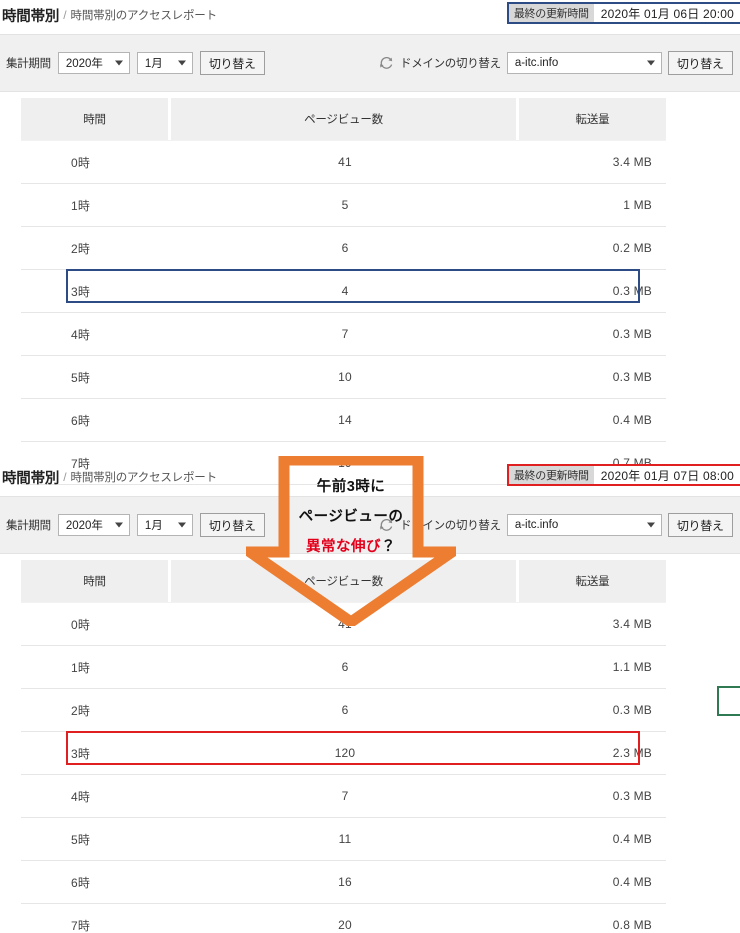 The image size is (740, 933). I want to click on table-row: 2時 6 0.3 MB, so click(343, 710).